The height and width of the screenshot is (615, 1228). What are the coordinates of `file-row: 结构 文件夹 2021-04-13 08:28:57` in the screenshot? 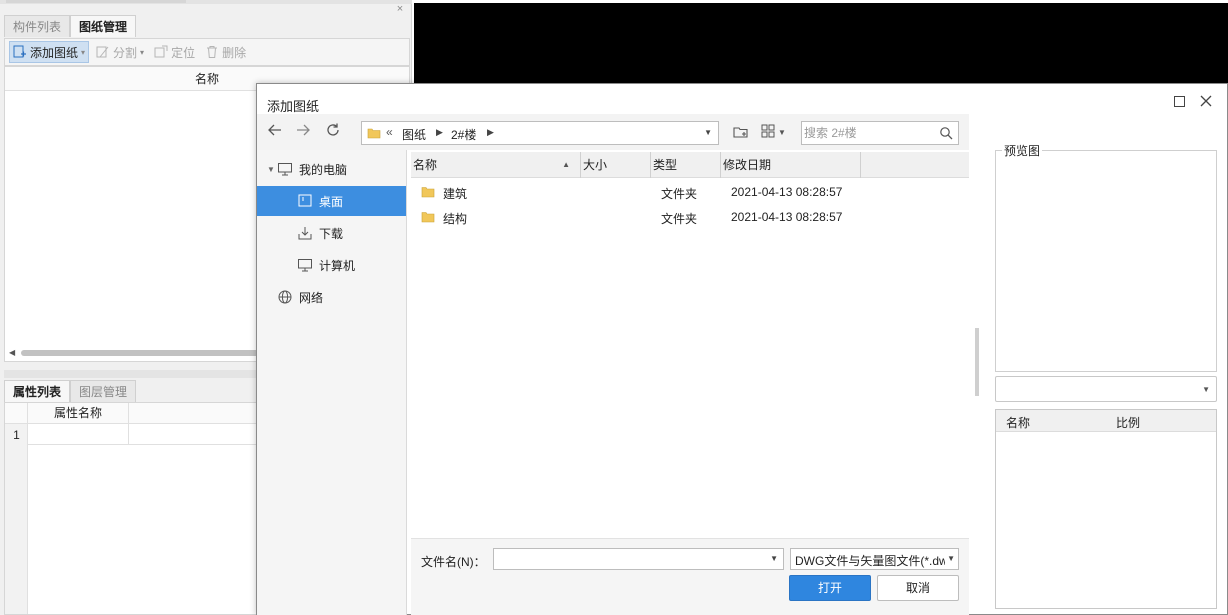 It's located at (690, 217).